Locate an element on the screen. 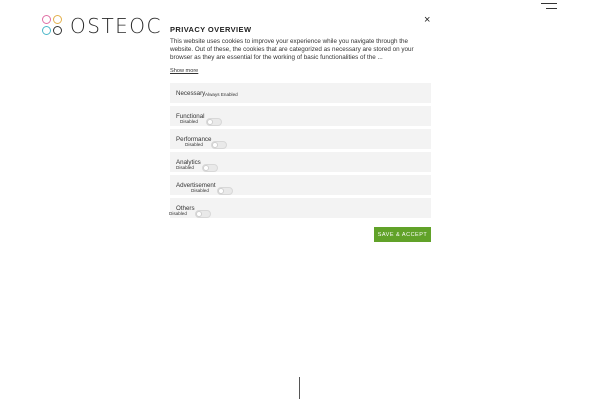 Image resolution: width=600 pixels, height=400 pixels. functional-toggle is located at coordinates (214, 122).